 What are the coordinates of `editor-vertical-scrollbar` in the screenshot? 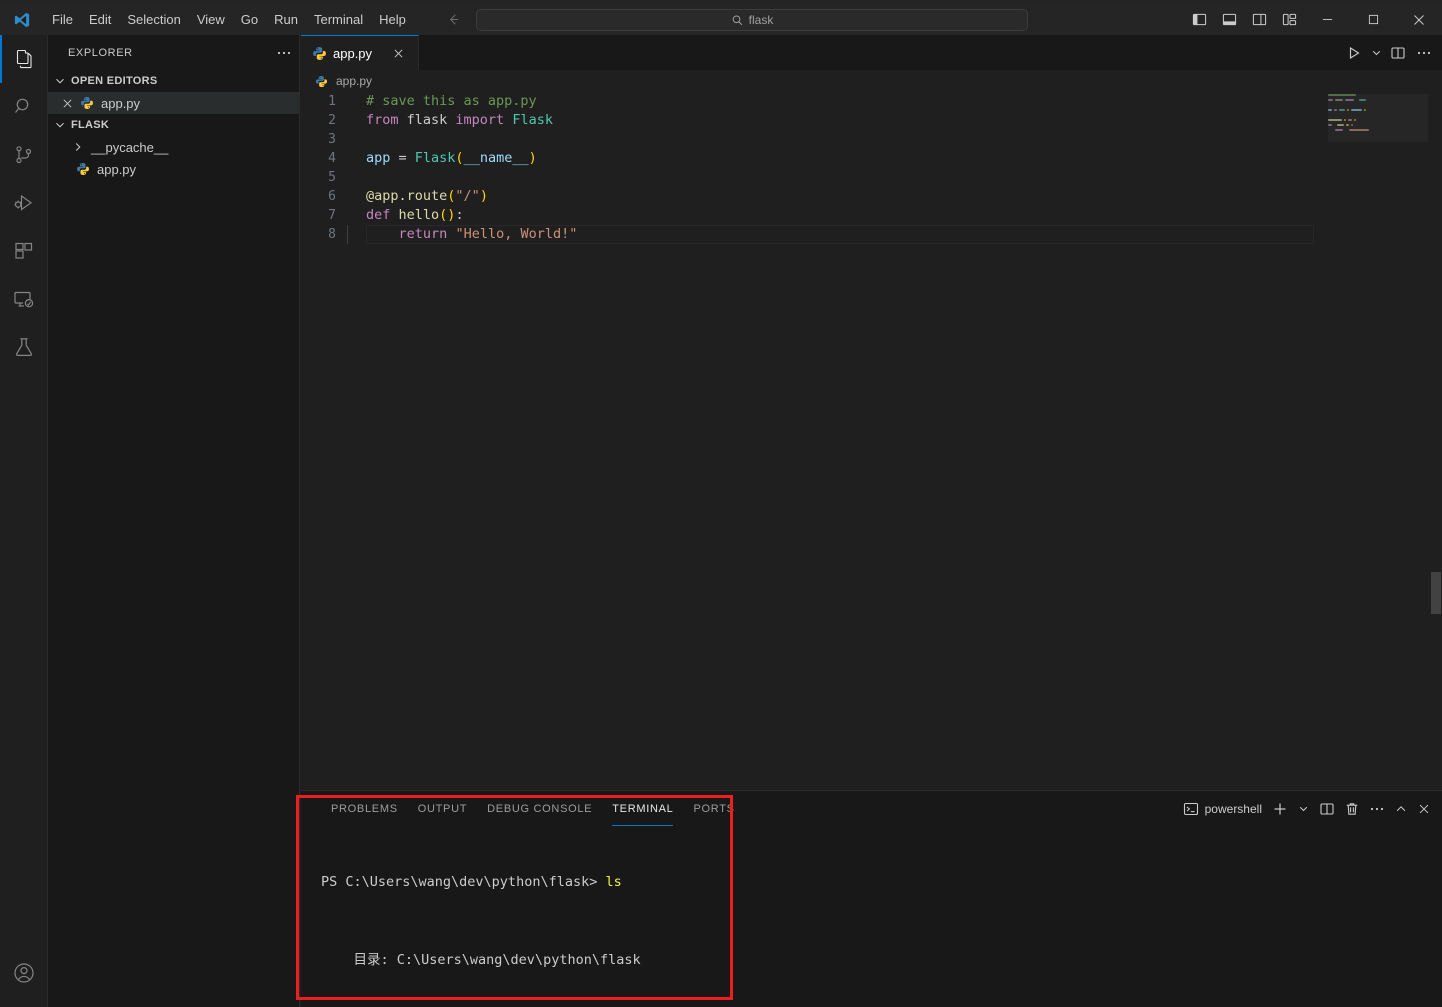 It's located at (1435, 441).